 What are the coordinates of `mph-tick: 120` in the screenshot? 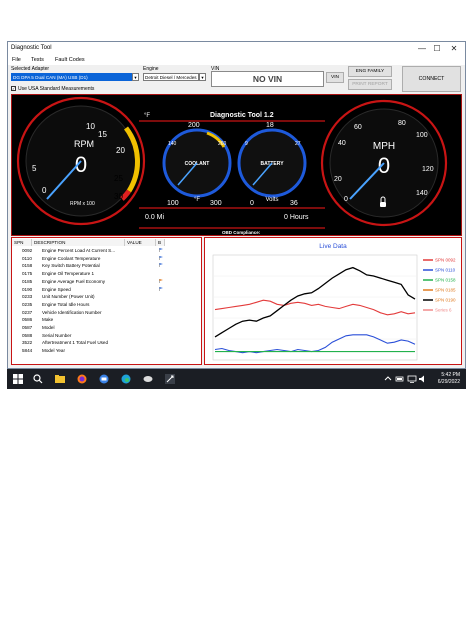 It's located at (428, 169).